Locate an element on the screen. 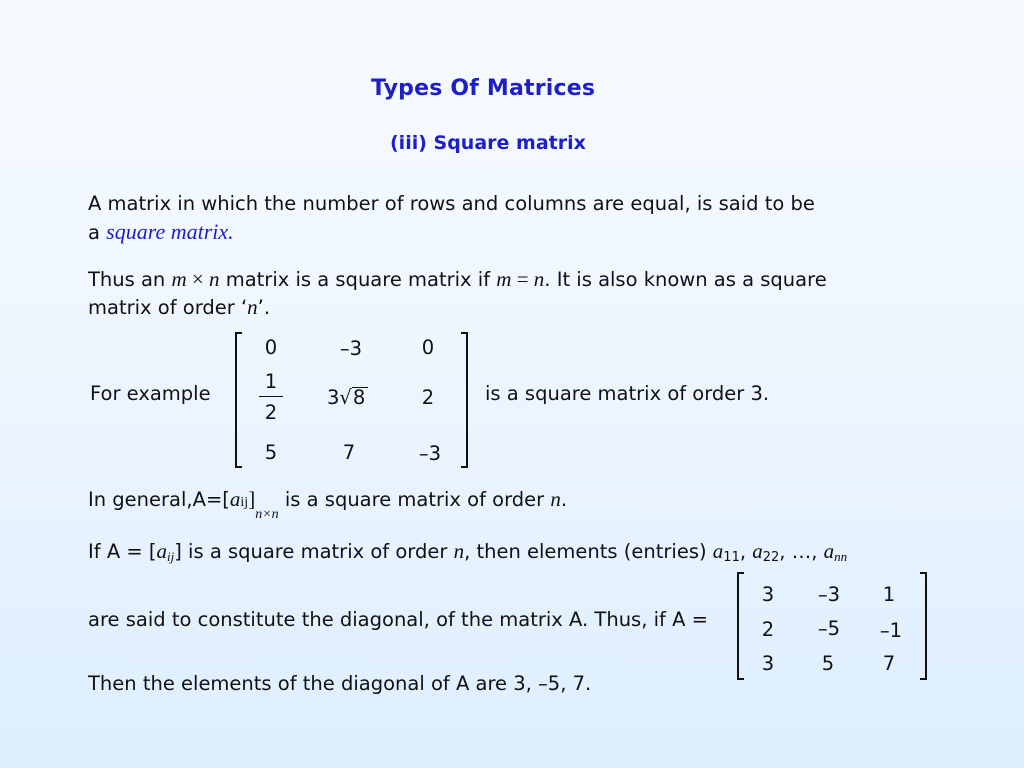 The width and height of the screenshot is (1024, 768). square-matrix-term: square matrix. is located at coordinates (170, 231).